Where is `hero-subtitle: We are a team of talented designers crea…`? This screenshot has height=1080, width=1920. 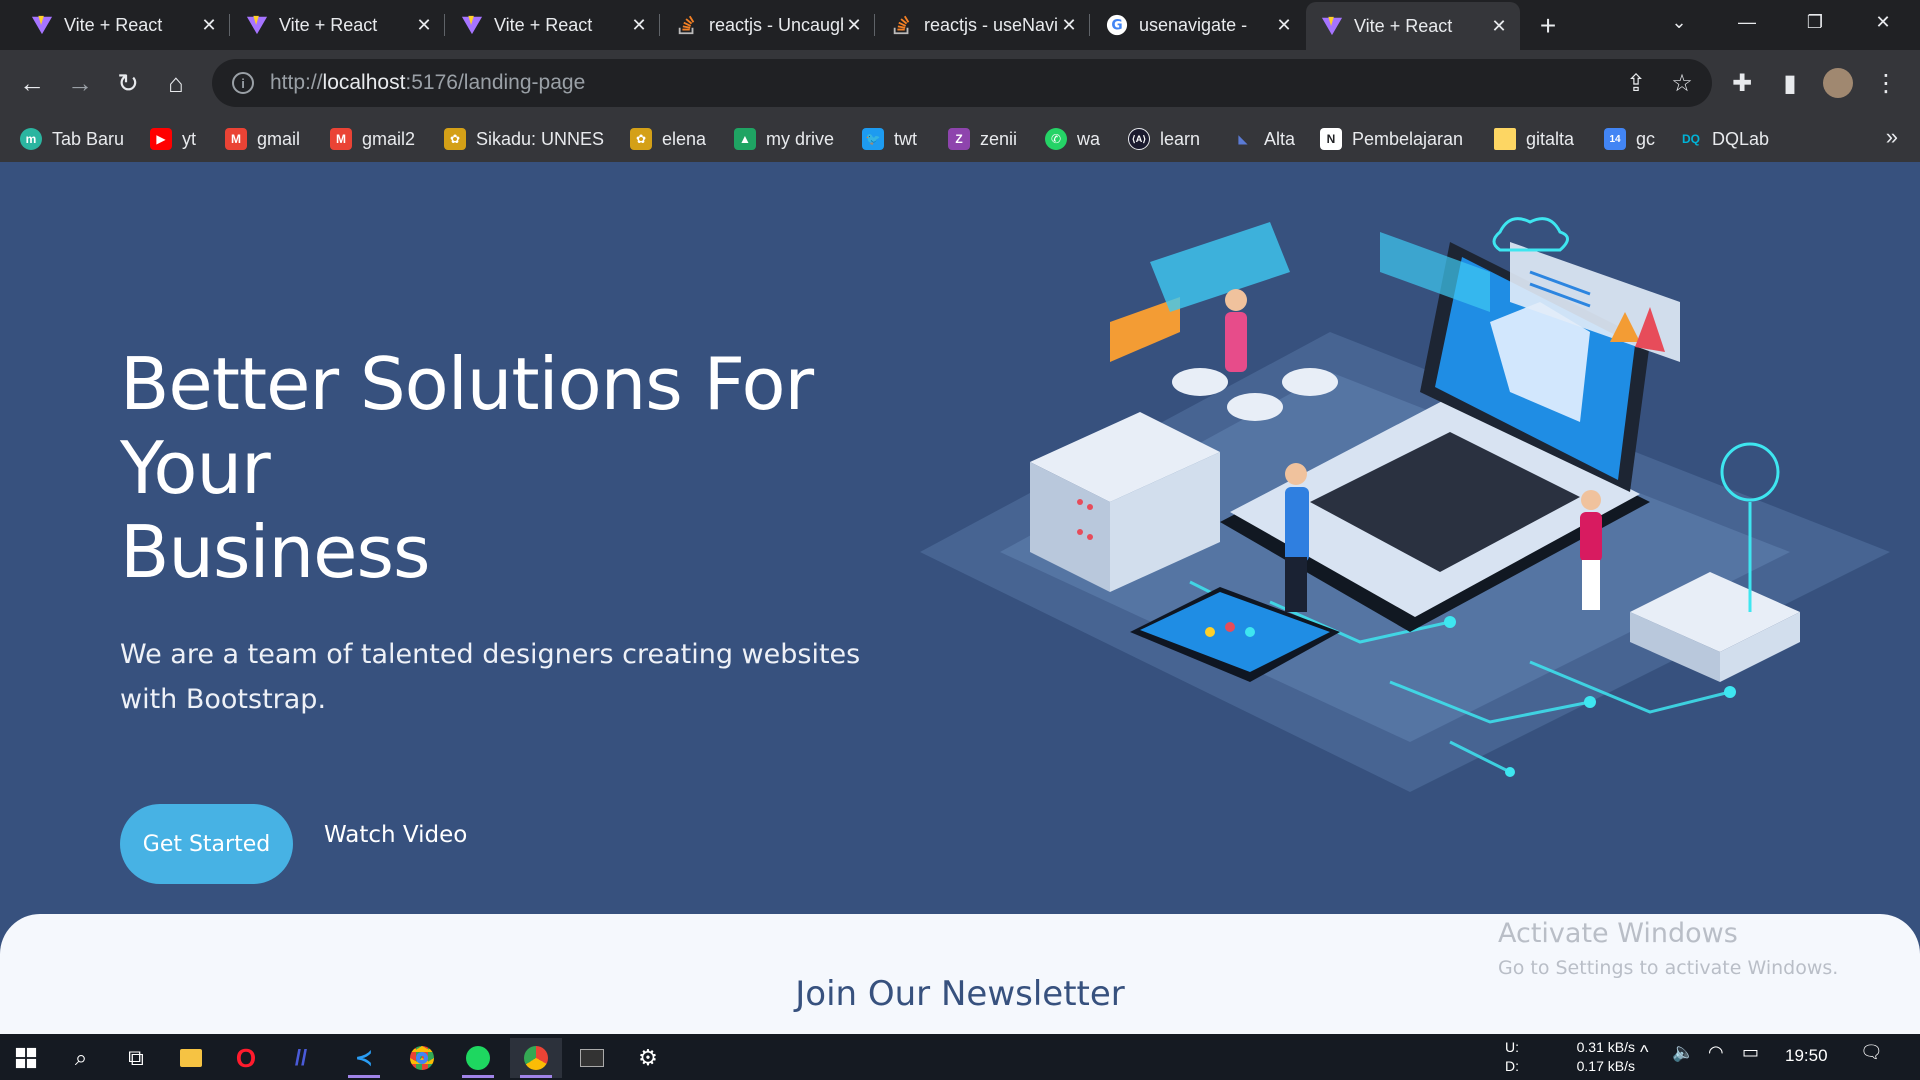 hero-subtitle: We are a team of talented designers crea… is located at coordinates (490, 677).